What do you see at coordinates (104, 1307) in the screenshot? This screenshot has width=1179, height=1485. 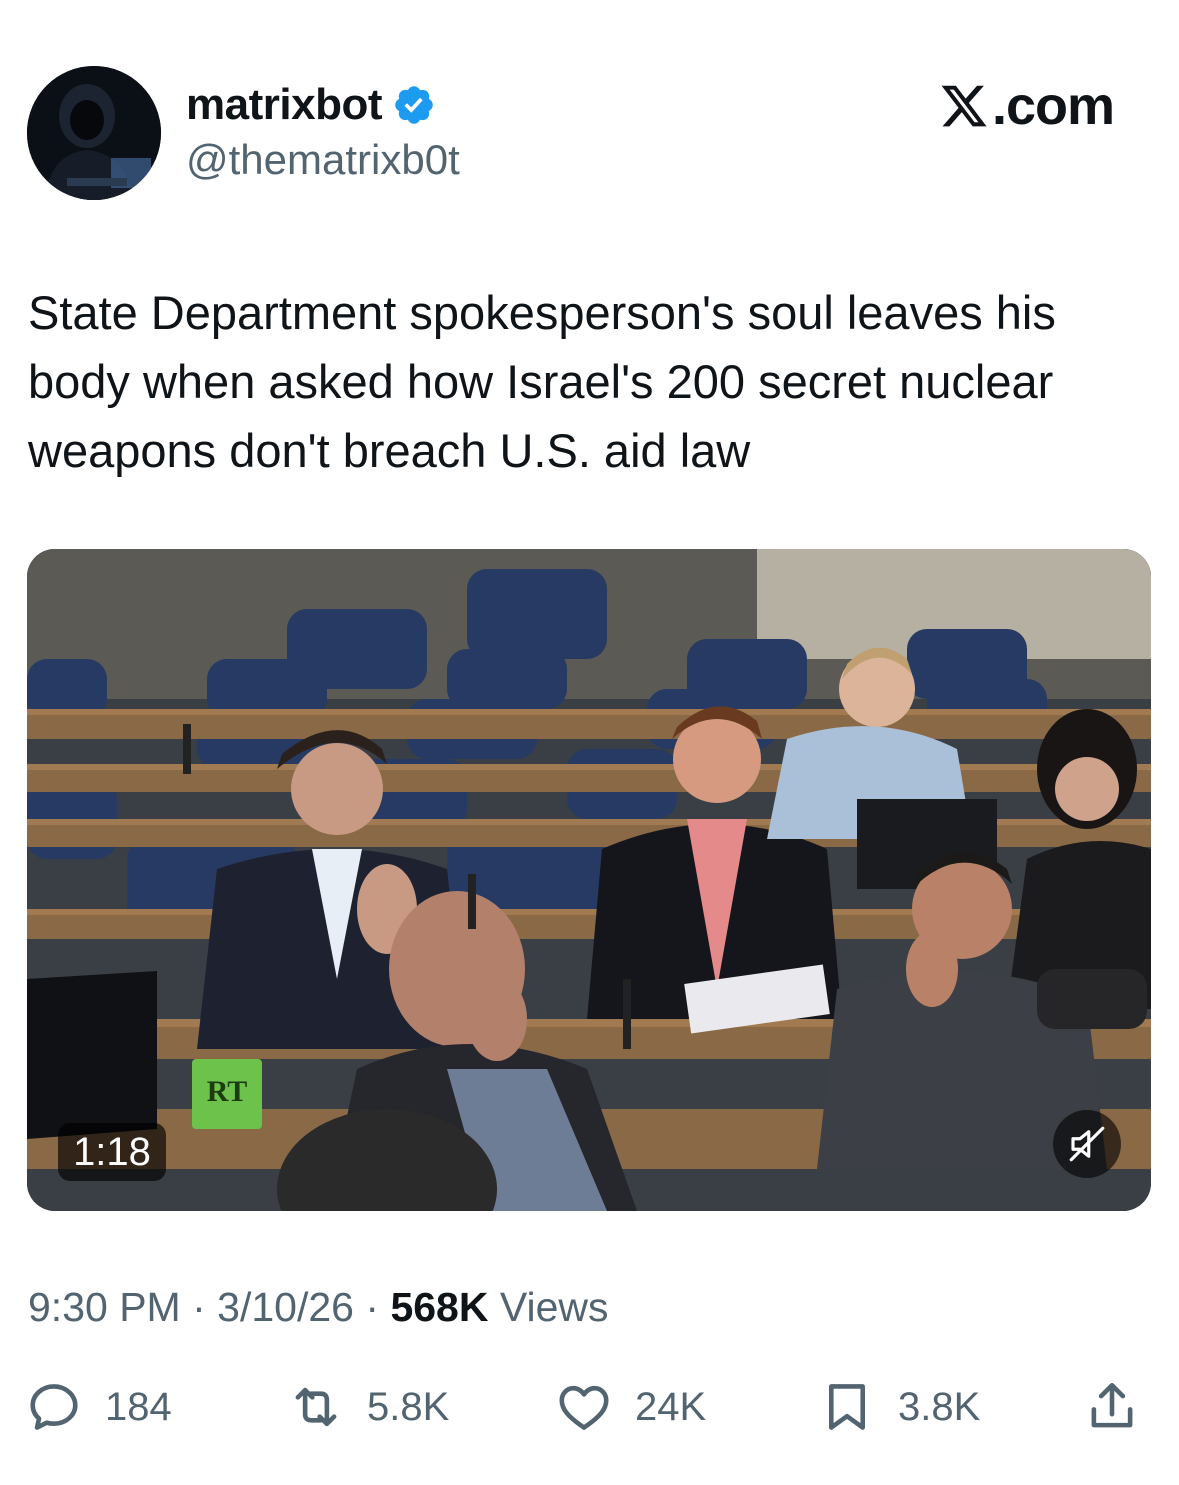 I see `tweet-time: 9:30 PM` at bounding box center [104, 1307].